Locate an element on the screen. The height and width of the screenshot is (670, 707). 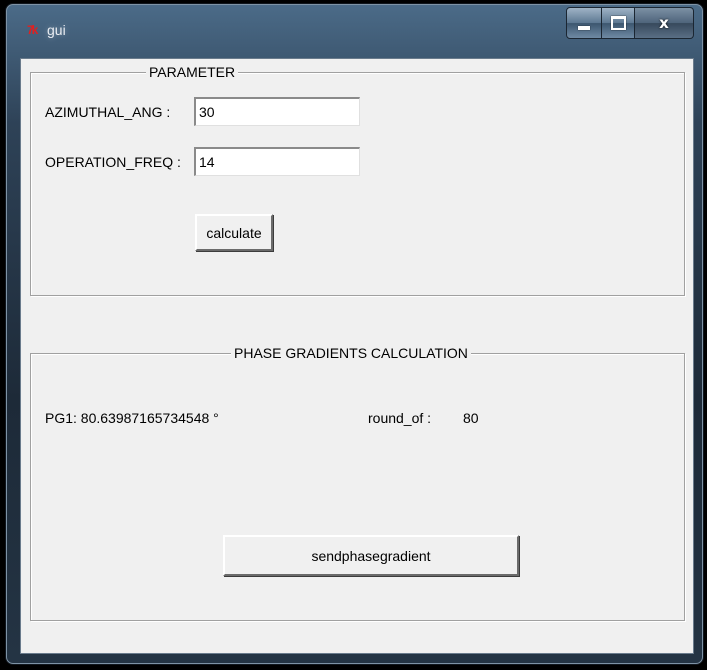
minimize-button is located at coordinates (584, 23).